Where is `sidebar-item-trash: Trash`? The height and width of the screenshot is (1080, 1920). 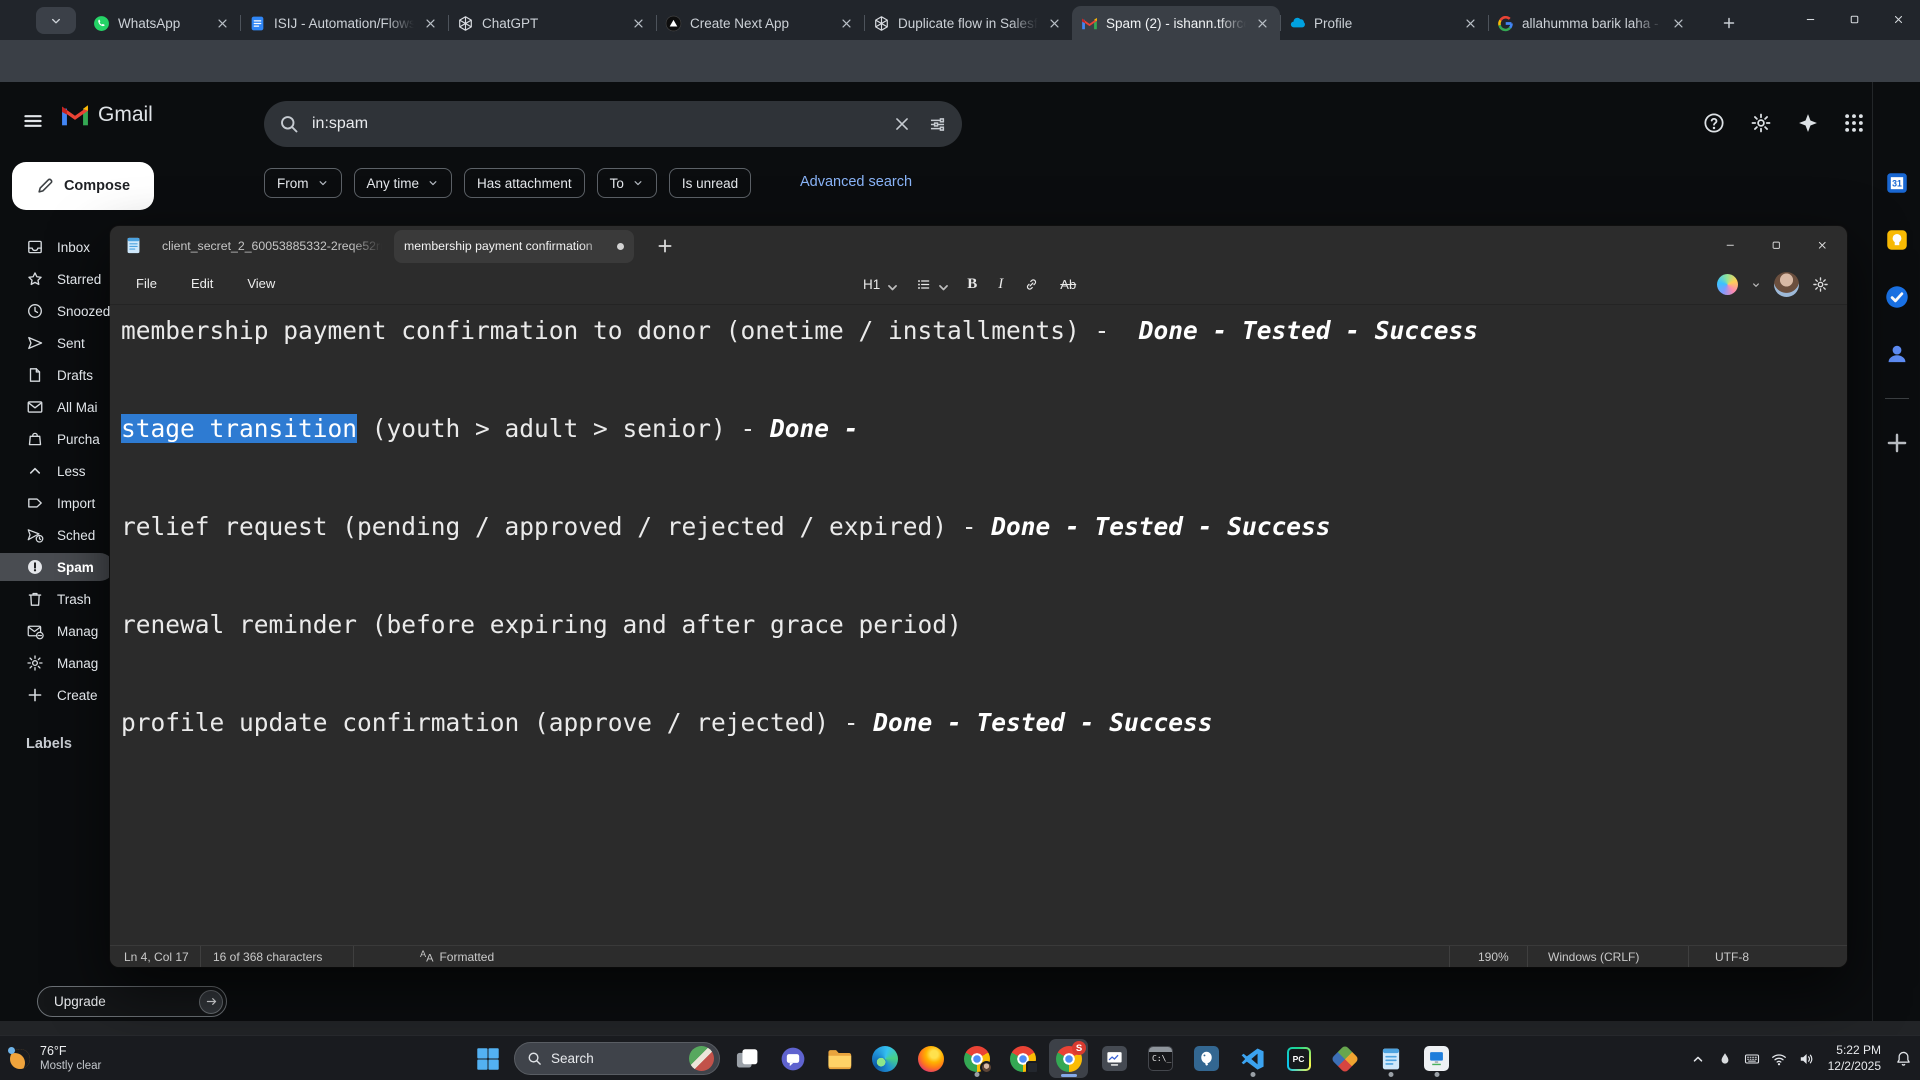 sidebar-item-trash: Trash is located at coordinates (59, 599).